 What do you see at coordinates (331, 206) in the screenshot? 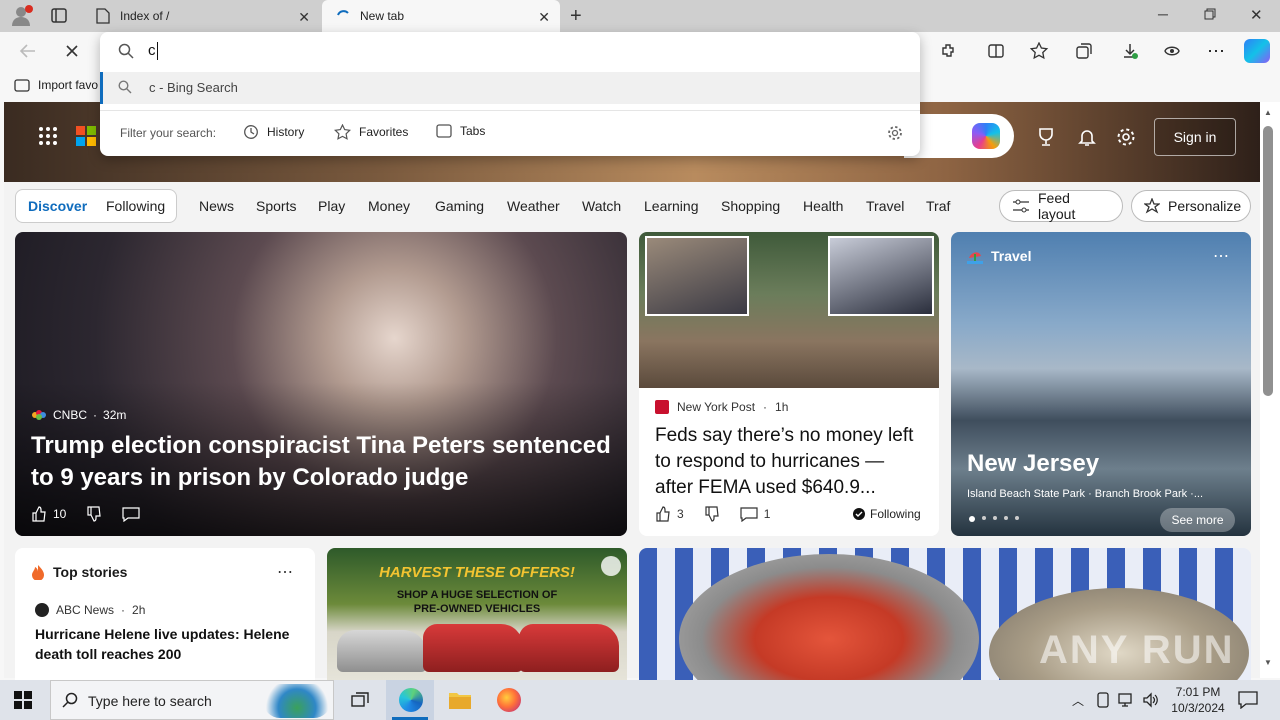
I see `nav-play: Play` at bounding box center [331, 206].